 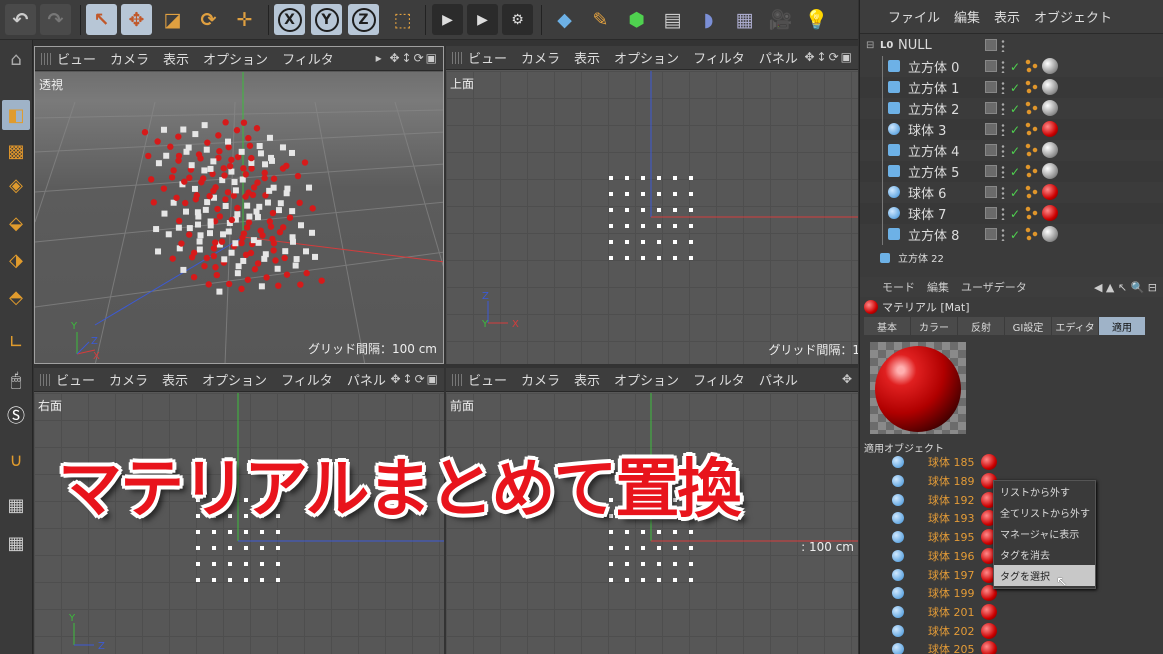 I want to click on object-row: 球体 7 ✓, so click(x=1011, y=213).